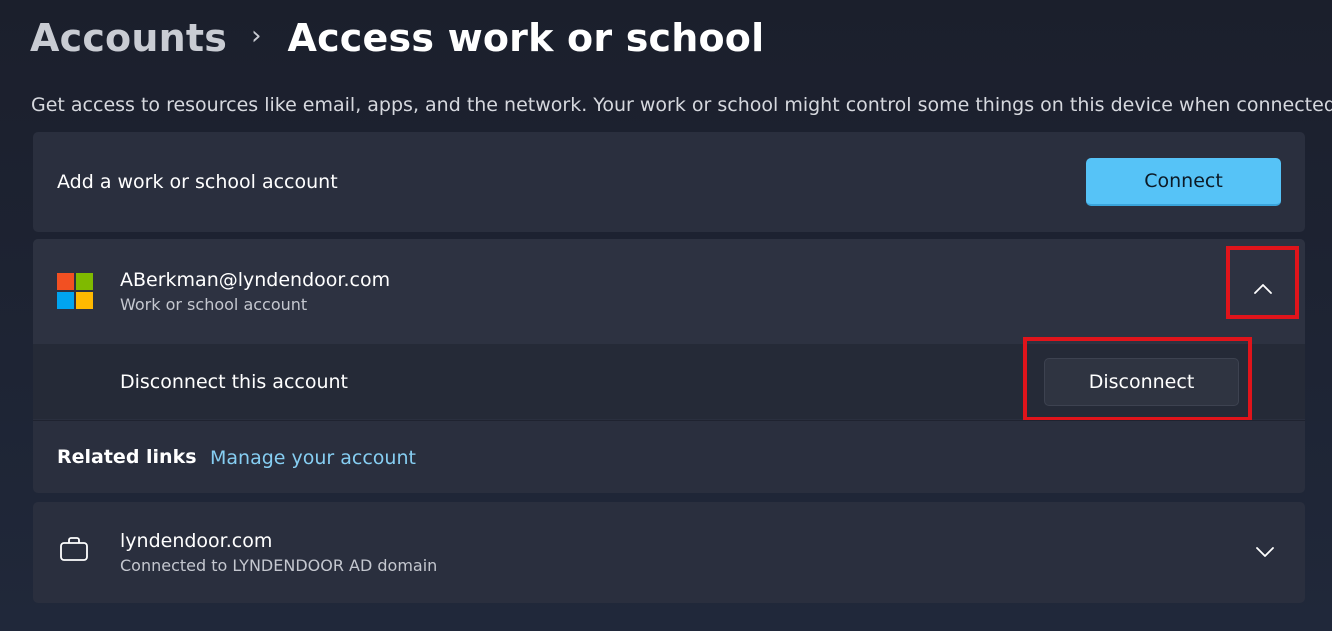 The height and width of the screenshot is (631, 1332). What do you see at coordinates (196, 541) in the screenshot?
I see `domain-name: lyndendoor.com` at bounding box center [196, 541].